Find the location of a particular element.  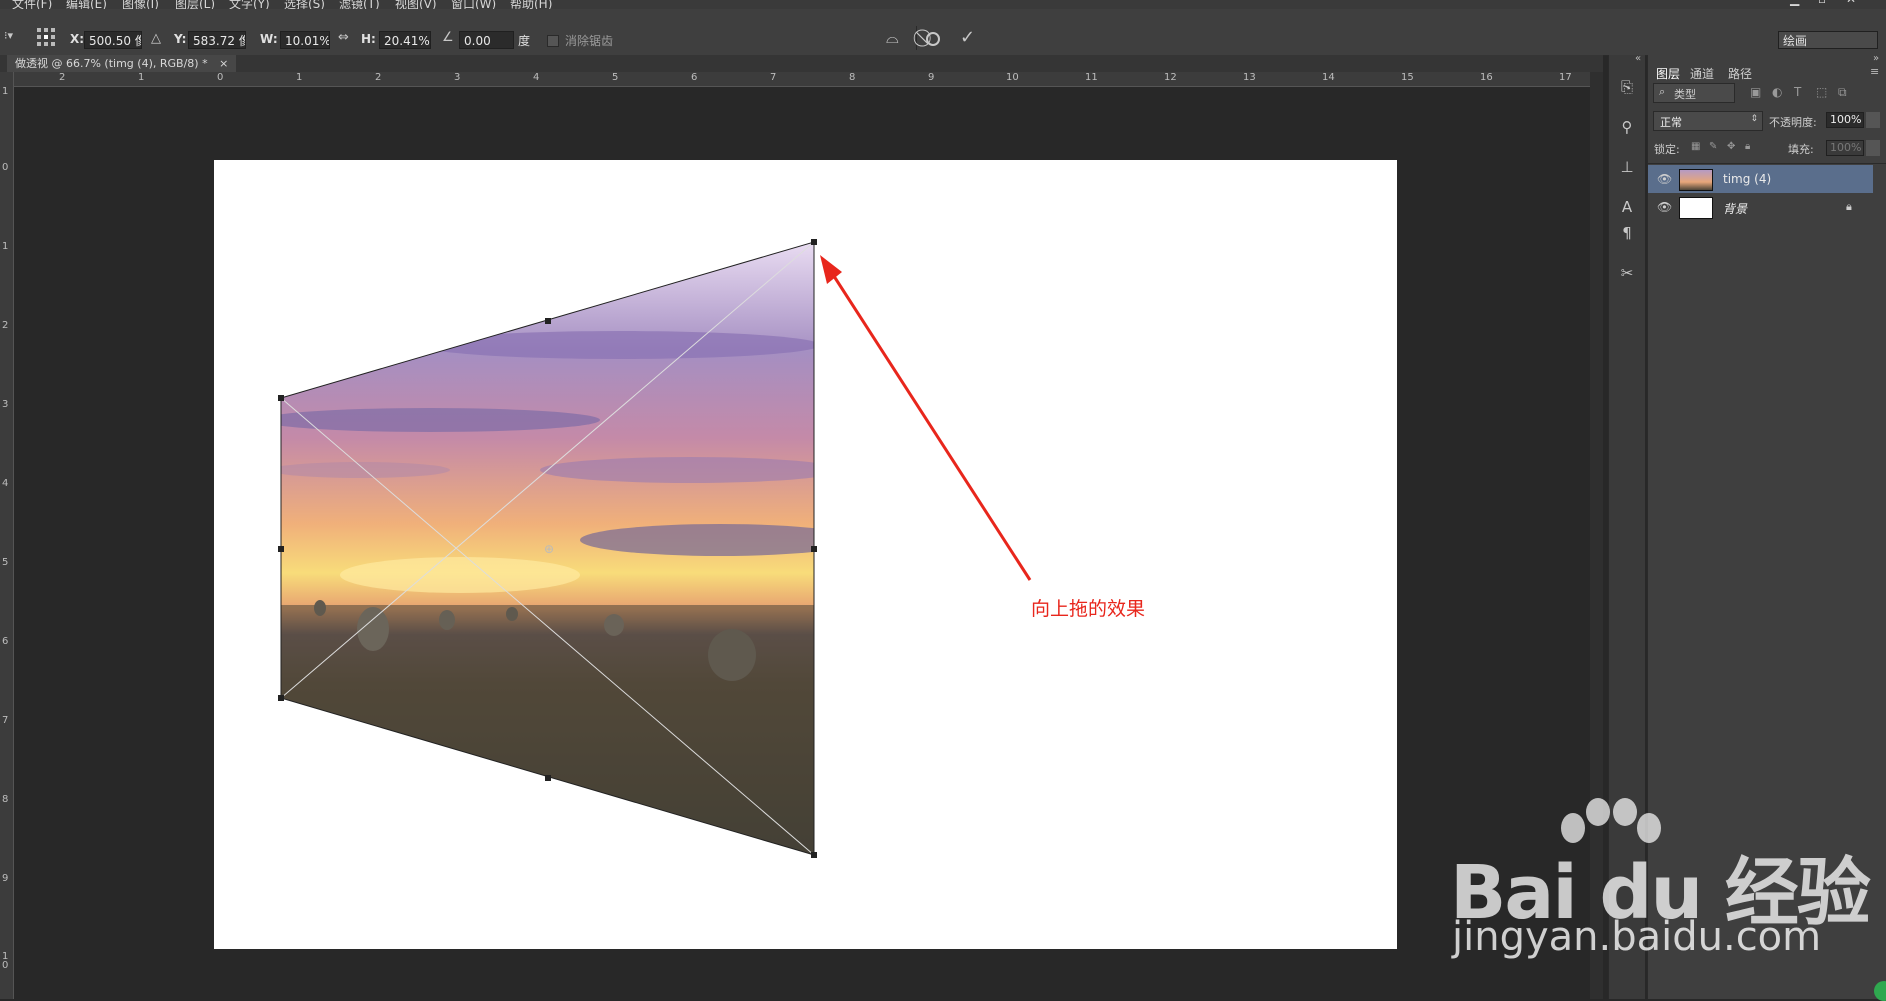

divider is located at coordinates (1767, 163).